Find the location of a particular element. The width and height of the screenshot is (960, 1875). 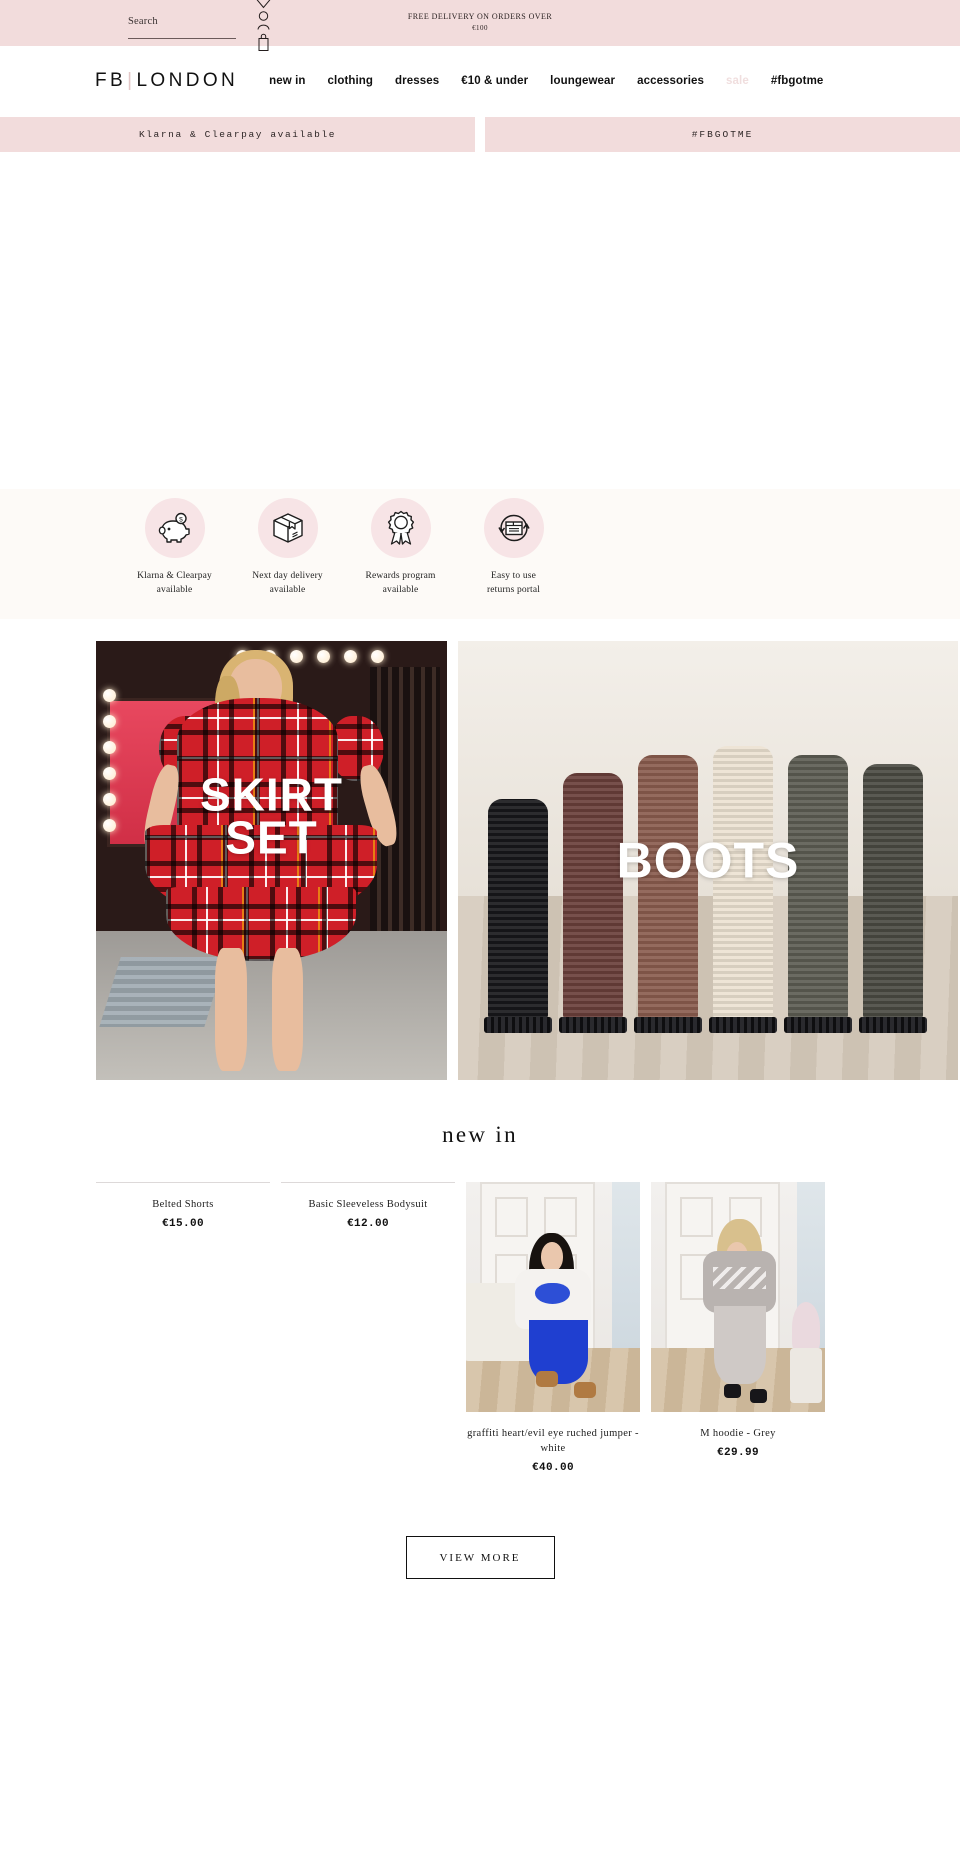

product-card: Belted Shorts €15.00 is located at coordinates (183, 1328).